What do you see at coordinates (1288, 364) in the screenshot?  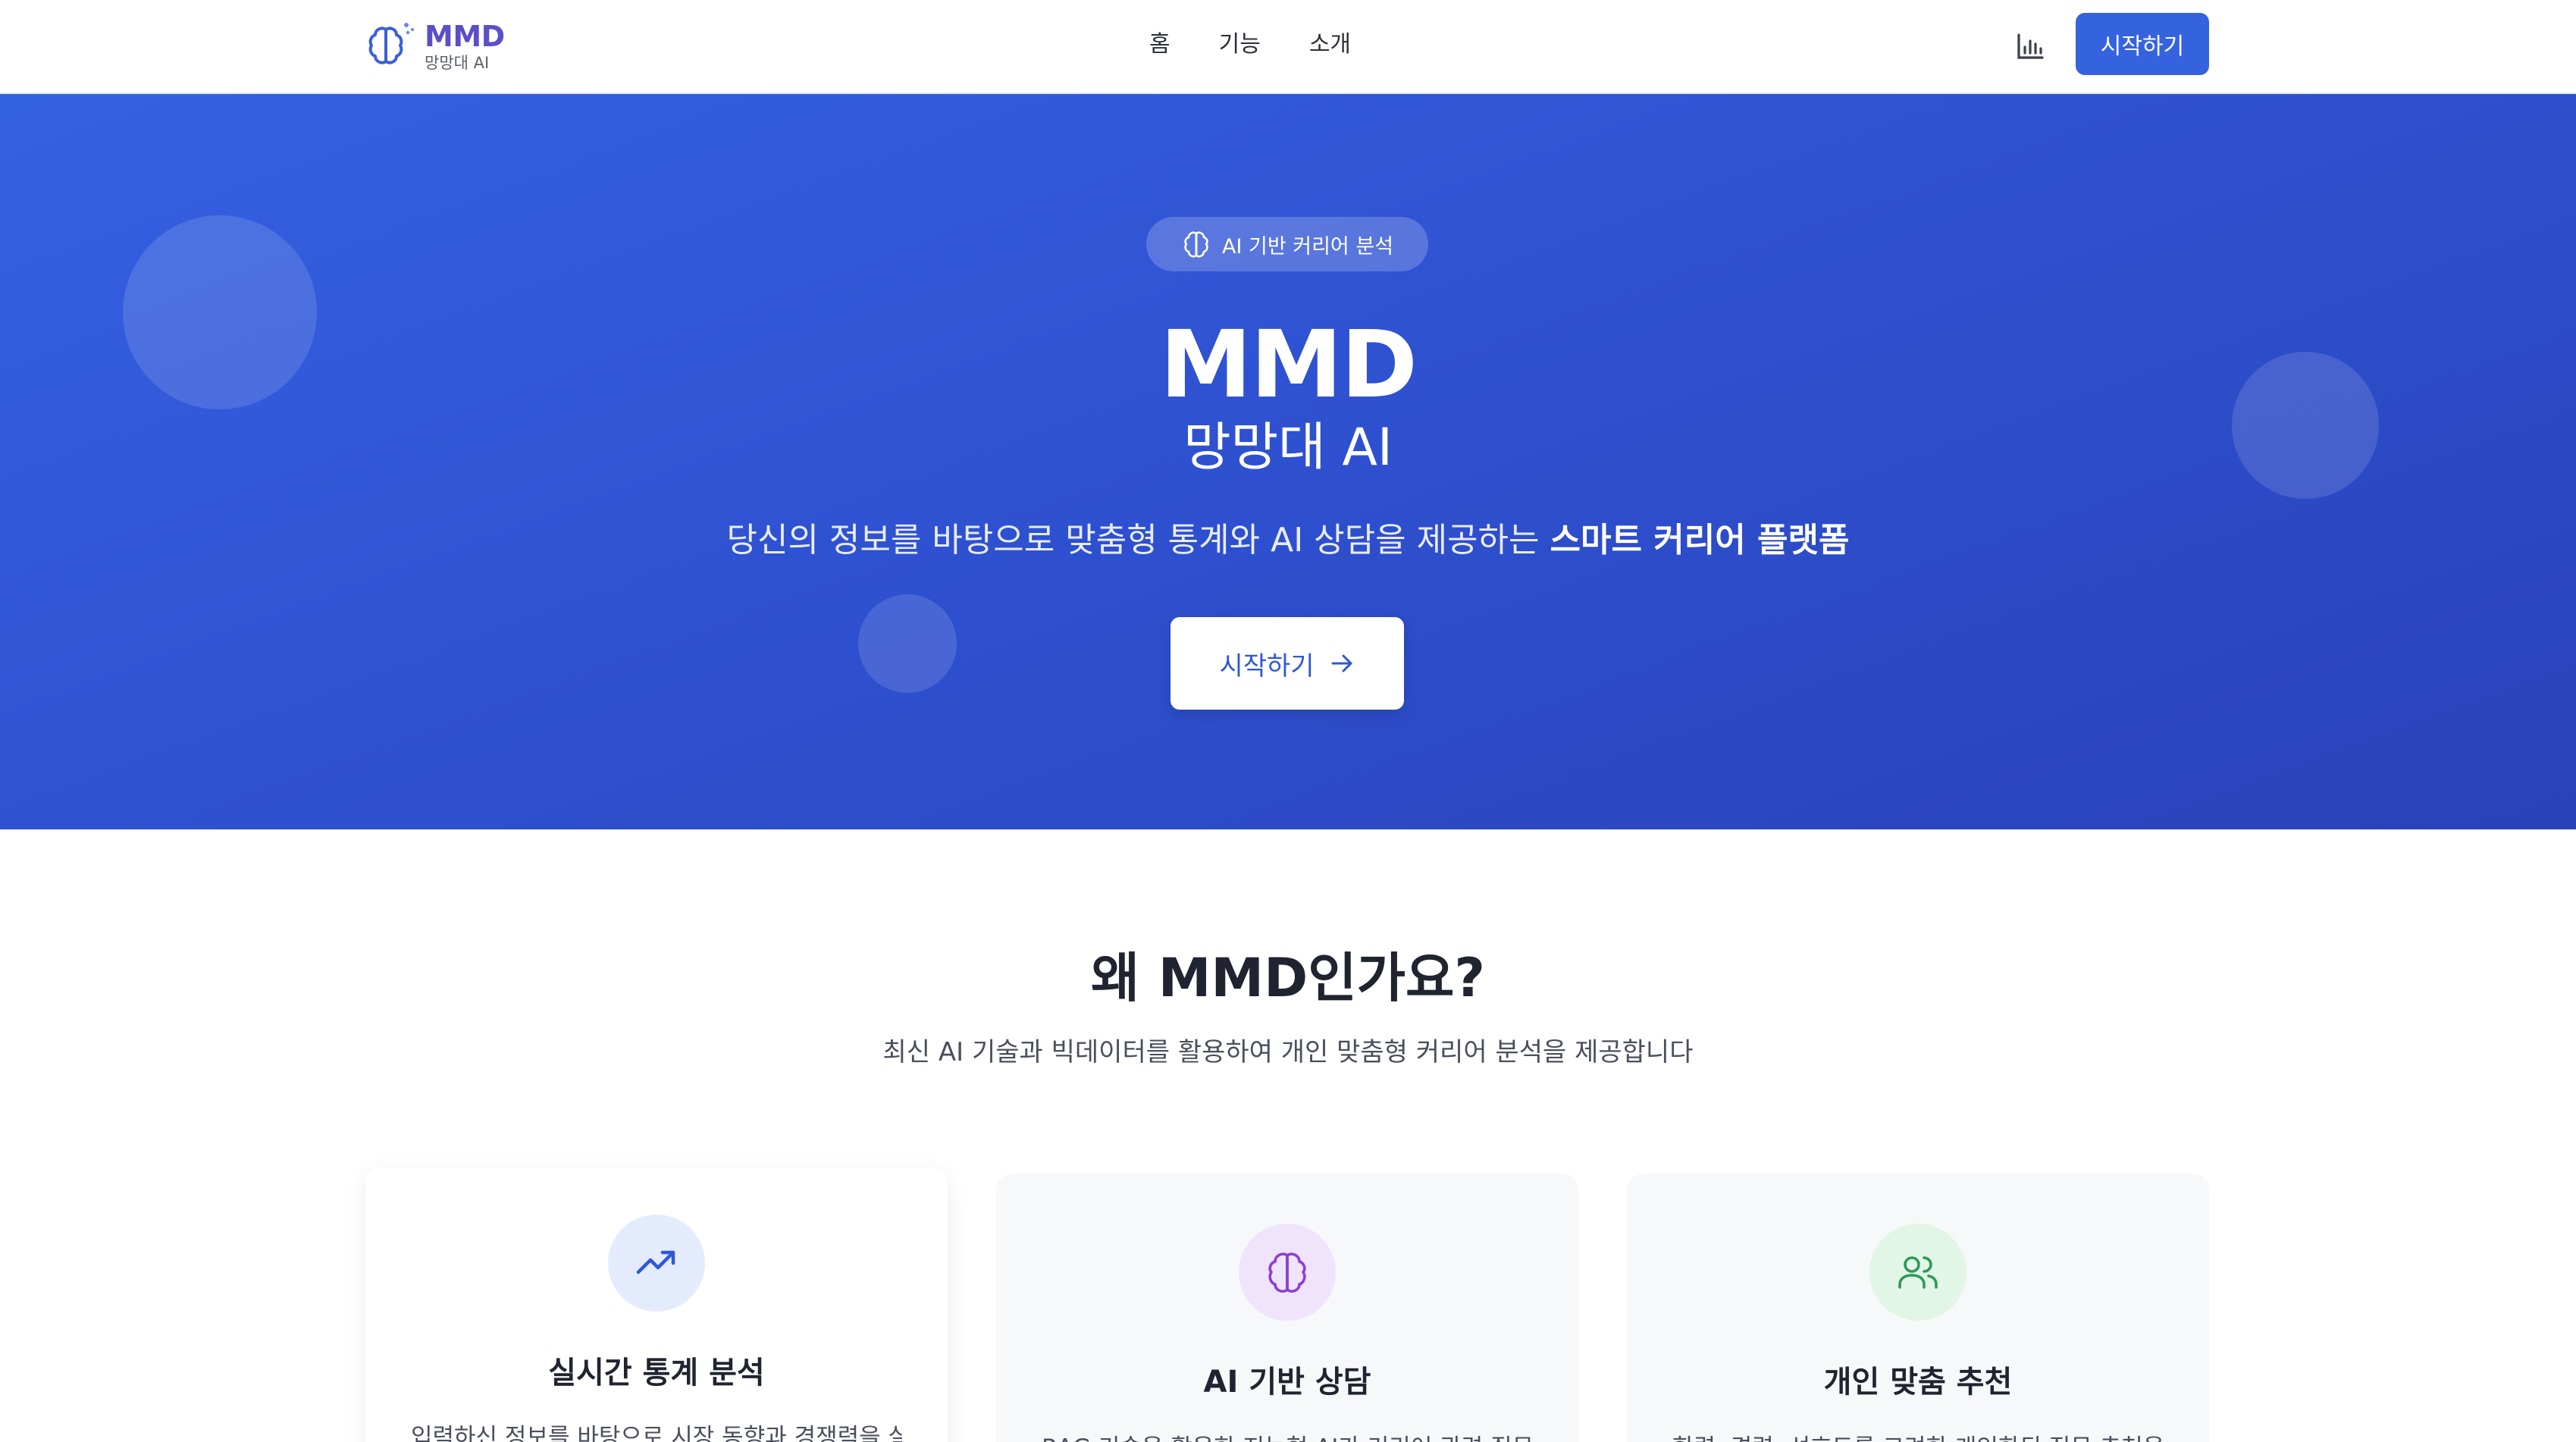 I see `hero-title: MMD` at bounding box center [1288, 364].